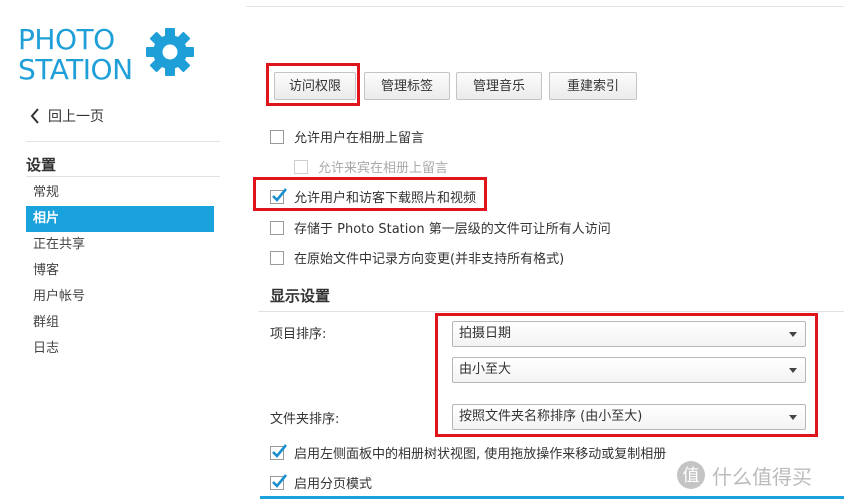 The width and height of the screenshot is (844, 502). What do you see at coordinates (41, 165) in the screenshot?
I see `sidebar-section-title: 设置` at bounding box center [41, 165].